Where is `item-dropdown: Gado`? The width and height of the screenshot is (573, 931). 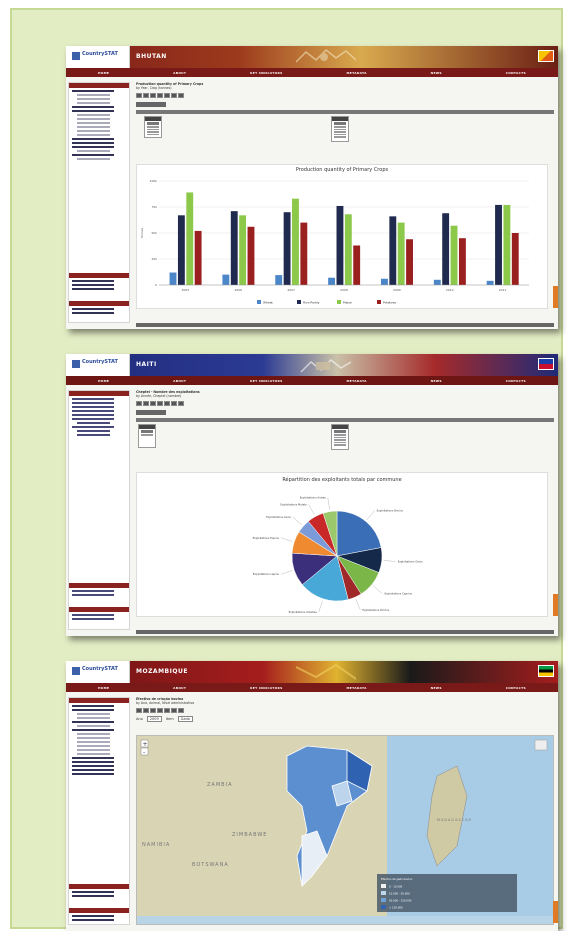 item-dropdown: Gado is located at coordinates (185, 719).